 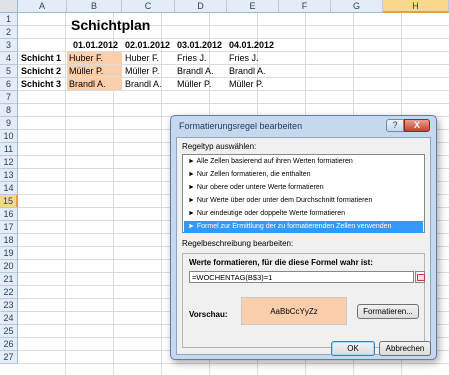 I want to click on row-header-5: 5, so click(x=9, y=71).